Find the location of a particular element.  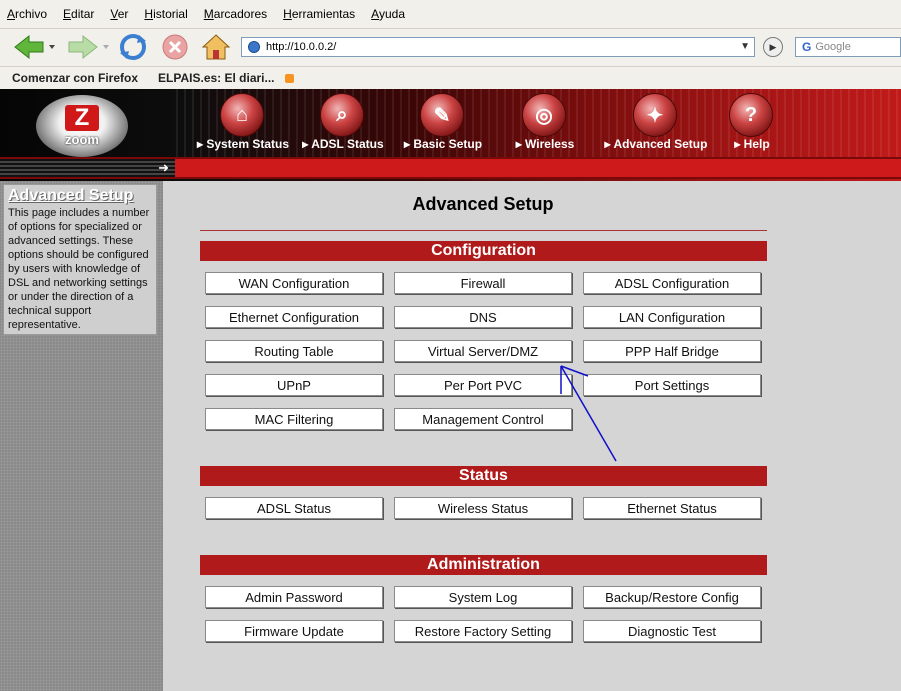

port-settings-button: Port Settings is located at coordinates (672, 385).